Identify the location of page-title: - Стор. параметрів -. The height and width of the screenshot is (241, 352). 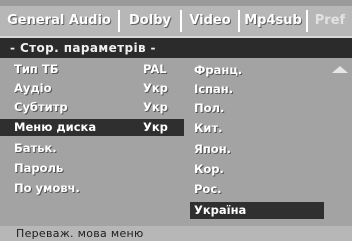
(83, 48).